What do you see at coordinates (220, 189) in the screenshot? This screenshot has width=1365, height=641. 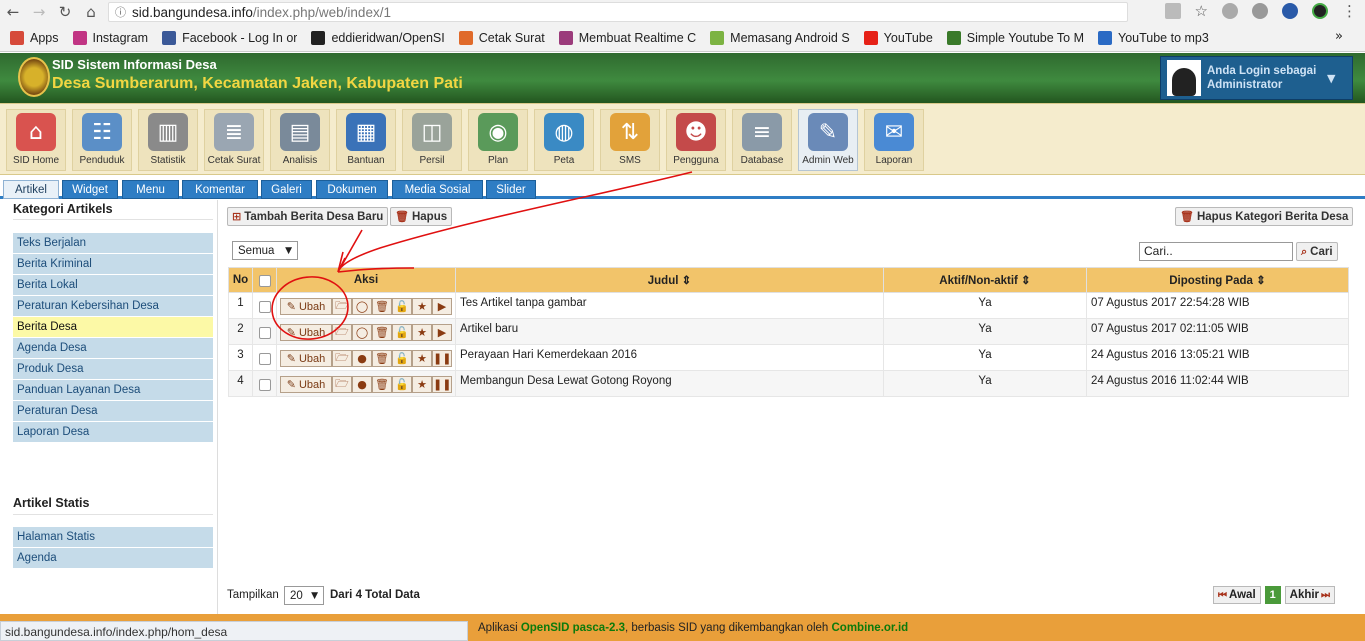 I see `tab-komentar: Komentar` at bounding box center [220, 189].